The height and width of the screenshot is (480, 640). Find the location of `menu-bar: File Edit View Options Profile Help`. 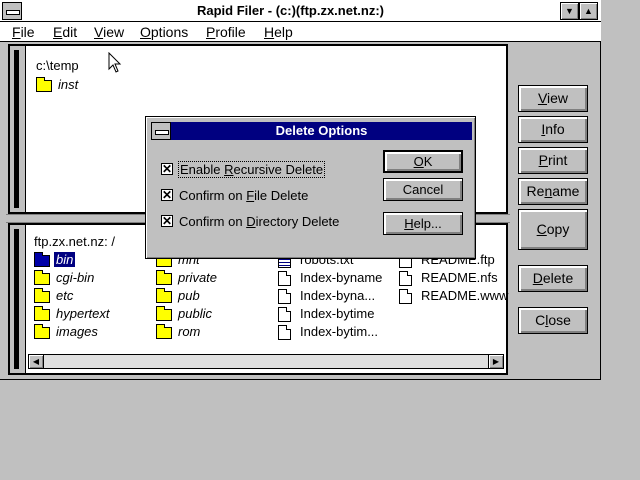

menu-bar: File Edit View Options Profile Help is located at coordinates (300, 32).